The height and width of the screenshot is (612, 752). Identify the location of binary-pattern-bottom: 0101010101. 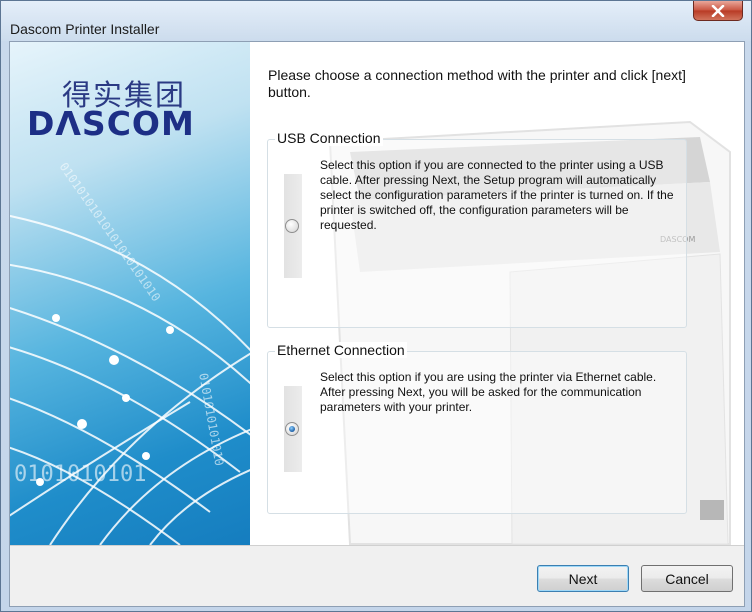
(80, 474).